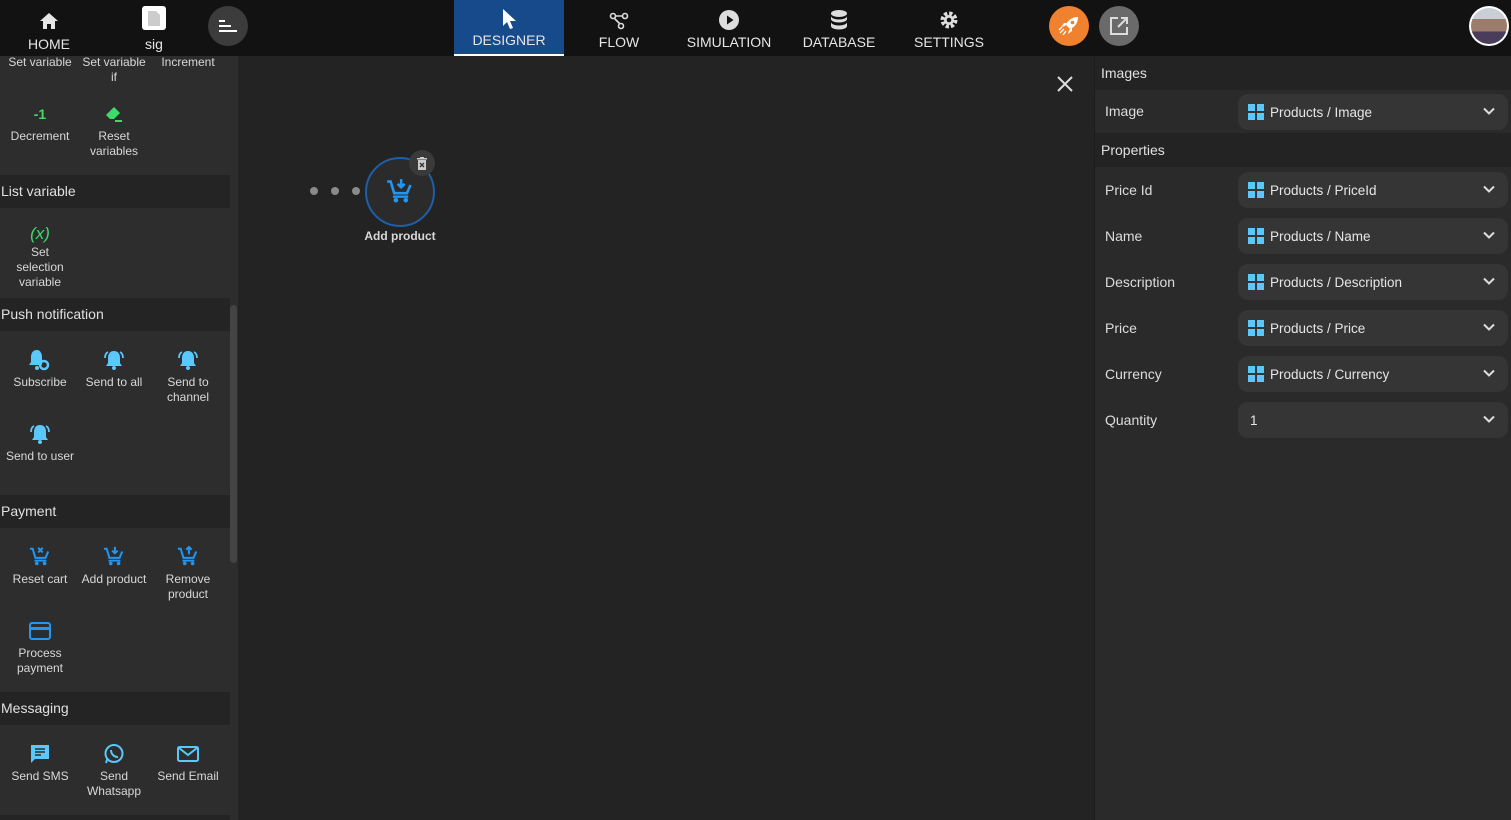  I want to click on component-increment: Increment, so click(188, 74).